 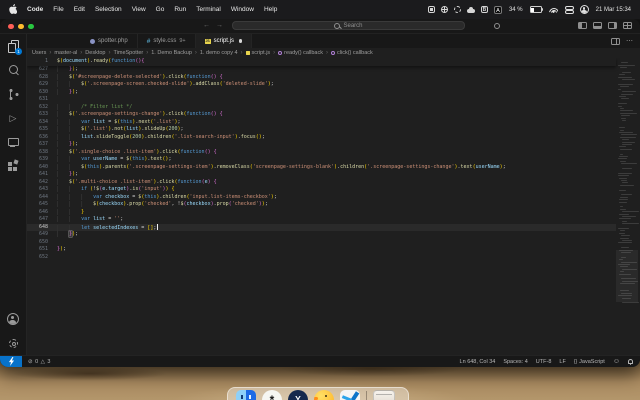 I want to click on menu-terminal: Terminal, so click(x=208, y=9).